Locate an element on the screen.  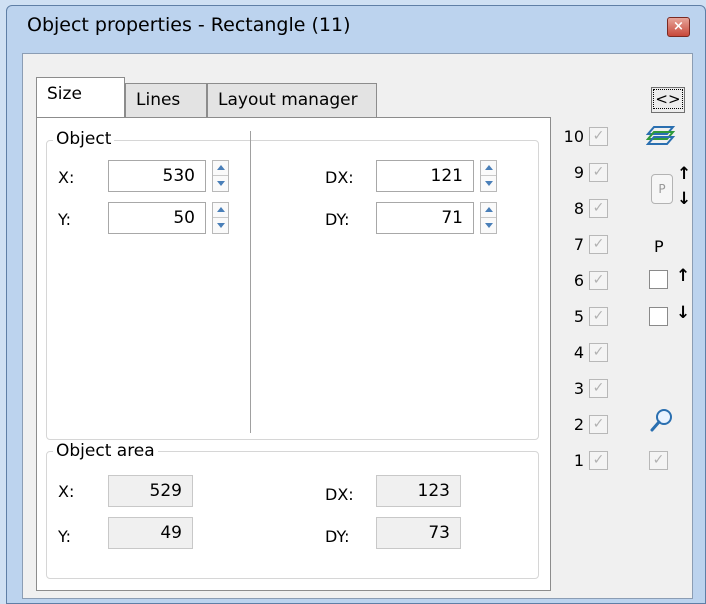
zoom-icon is located at coordinates (662, 420).